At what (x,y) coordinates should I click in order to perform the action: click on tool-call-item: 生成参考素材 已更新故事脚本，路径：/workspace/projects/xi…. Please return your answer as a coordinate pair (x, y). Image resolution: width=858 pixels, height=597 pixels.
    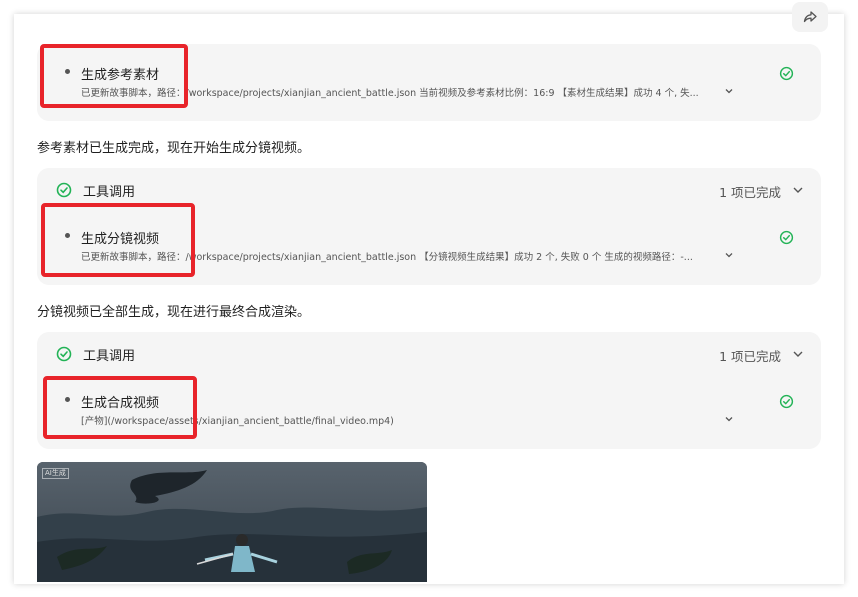
    Looking at the image, I should click on (429, 85).